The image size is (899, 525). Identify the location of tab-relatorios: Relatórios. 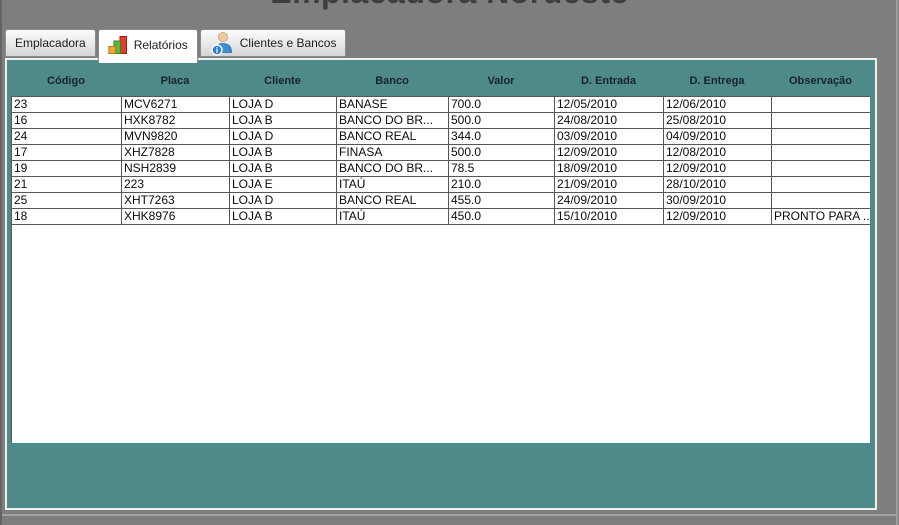
(147, 46).